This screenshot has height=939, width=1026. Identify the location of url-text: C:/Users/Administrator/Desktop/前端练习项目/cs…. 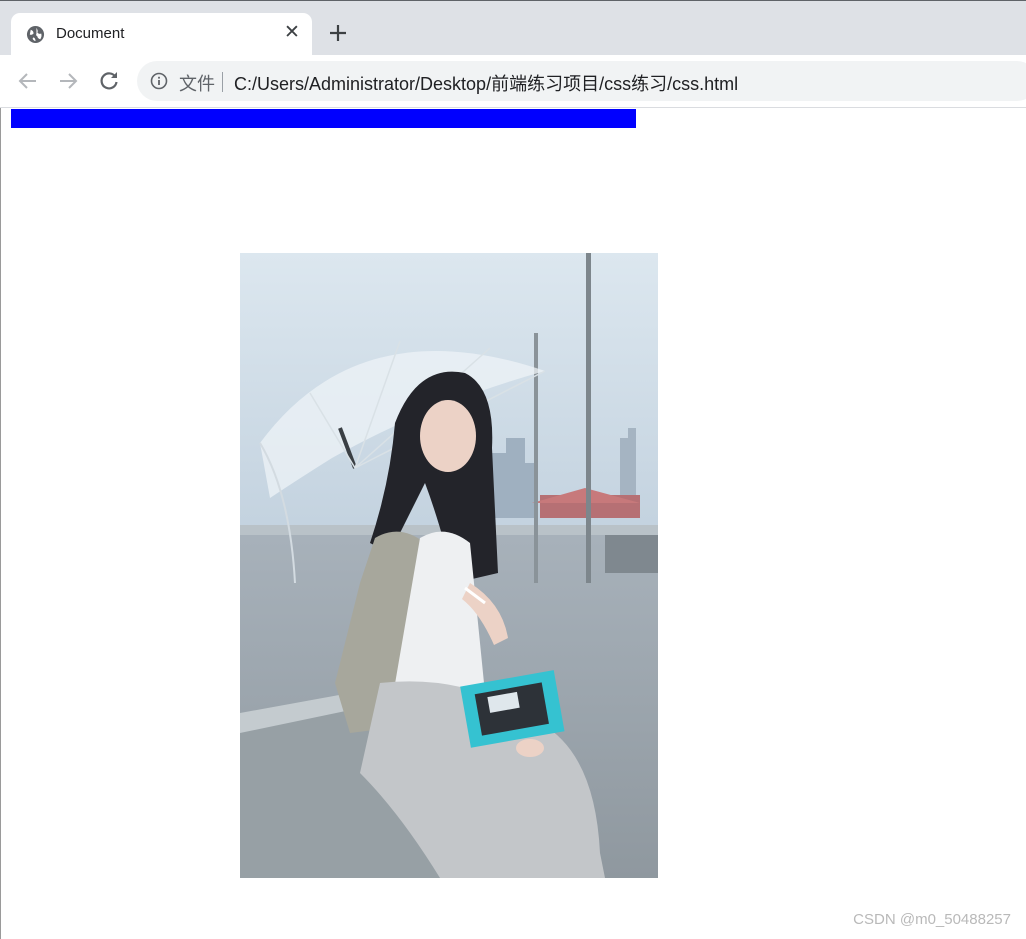
(486, 83).